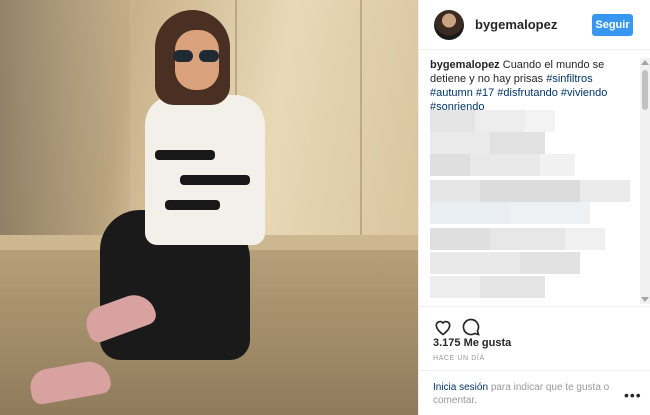 The width and height of the screenshot is (650, 415). What do you see at coordinates (645, 62) in the screenshot?
I see `scroll-up-arrow-icon` at bounding box center [645, 62].